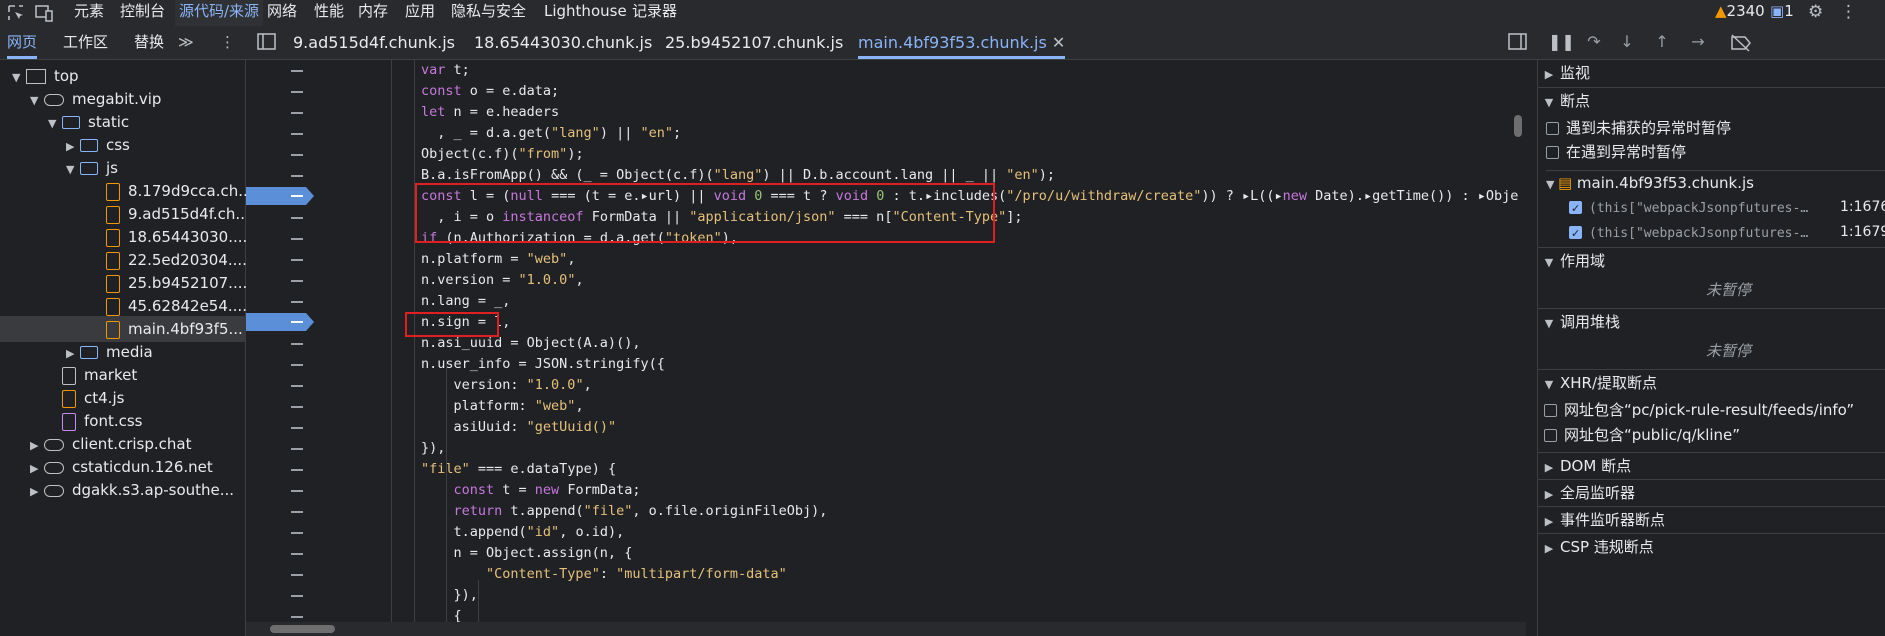  What do you see at coordinates (1740, 11) in the screenshot?
I see `warnings-badge: ▲2340` at bounding box center [1740, 11].